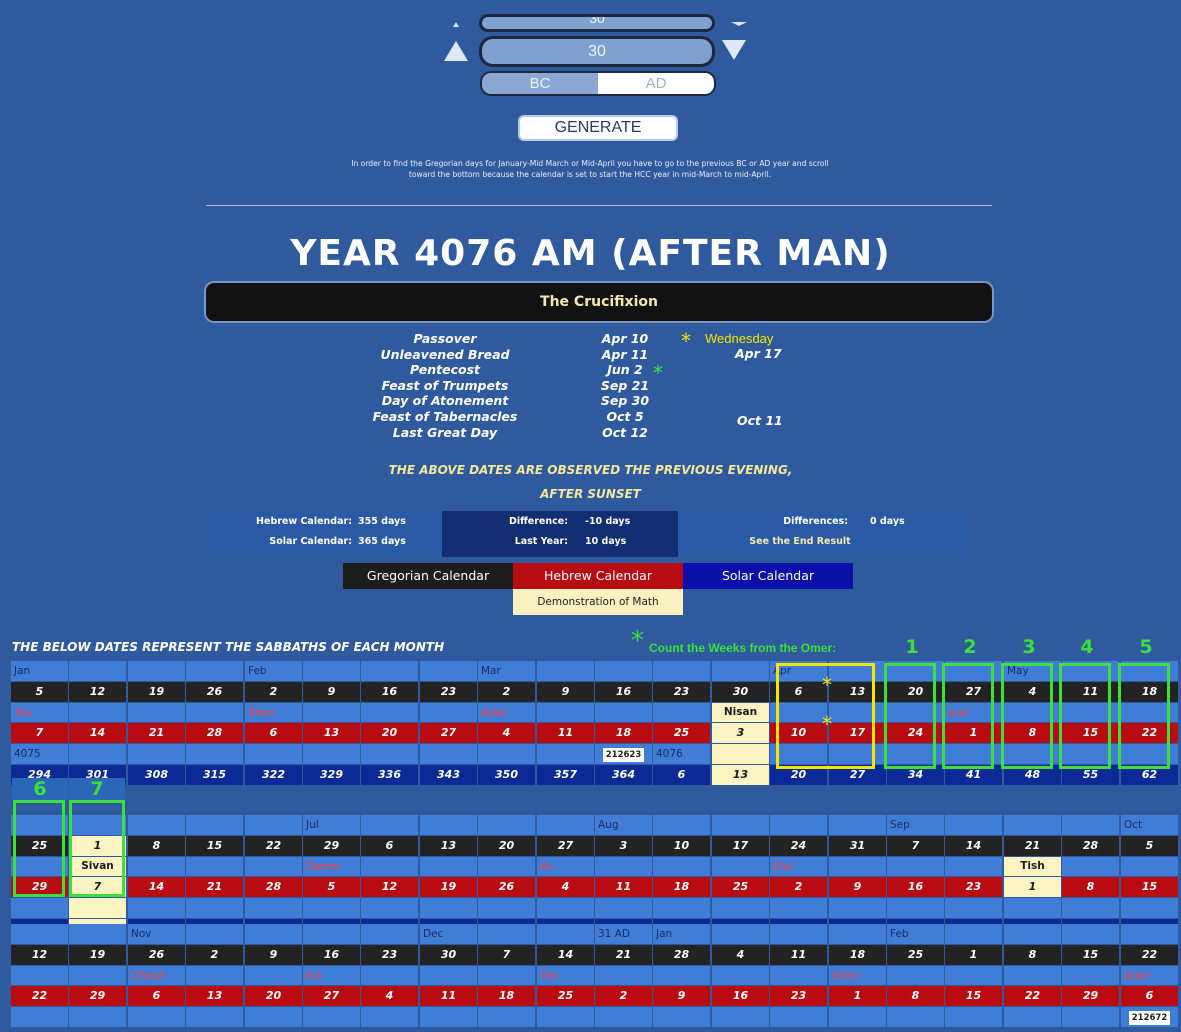  Describe the element at coordinates (40, 789) in the screenshot. I see `omer-week-number: 6` at that location.